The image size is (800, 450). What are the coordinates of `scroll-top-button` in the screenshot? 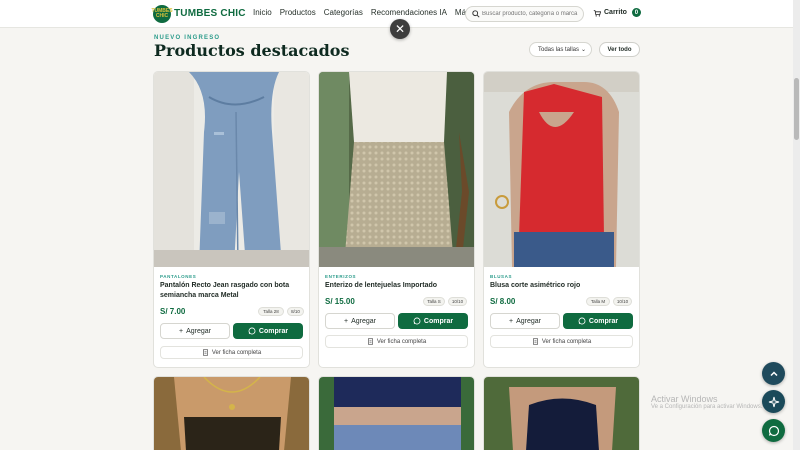 It's located at (773, 373).